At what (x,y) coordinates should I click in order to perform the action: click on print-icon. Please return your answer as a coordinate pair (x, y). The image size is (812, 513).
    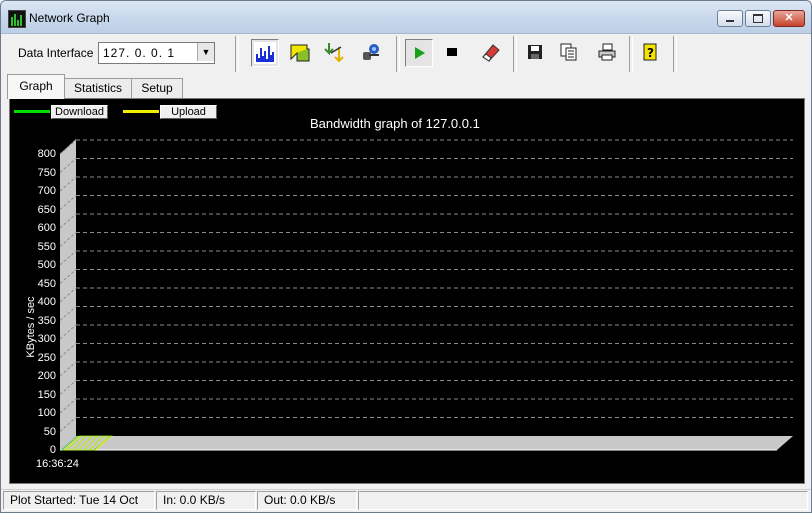
    Looking at the image, I should click on (607, 52).